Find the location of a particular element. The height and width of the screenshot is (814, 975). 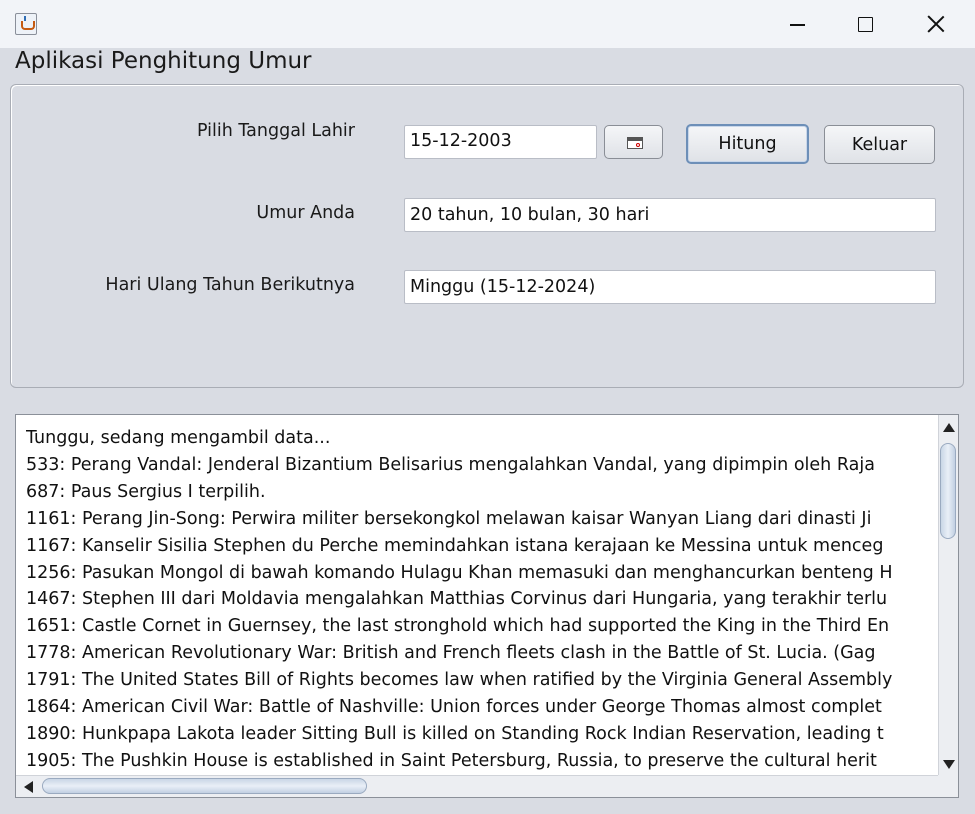

next-birthday-field: Minggu (15-12-2024) is located at coordinates (670, 287).